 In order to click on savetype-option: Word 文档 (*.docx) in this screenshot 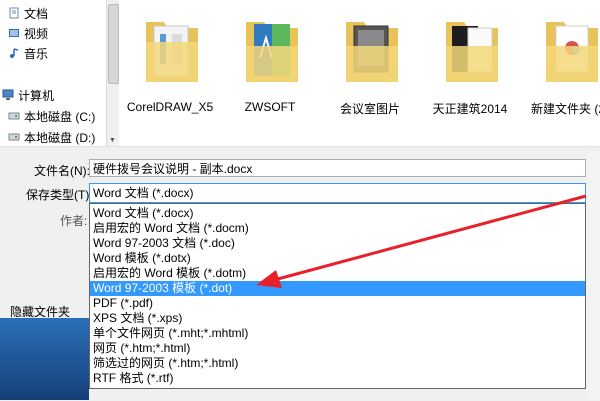, I will do `click(337, 213)`.